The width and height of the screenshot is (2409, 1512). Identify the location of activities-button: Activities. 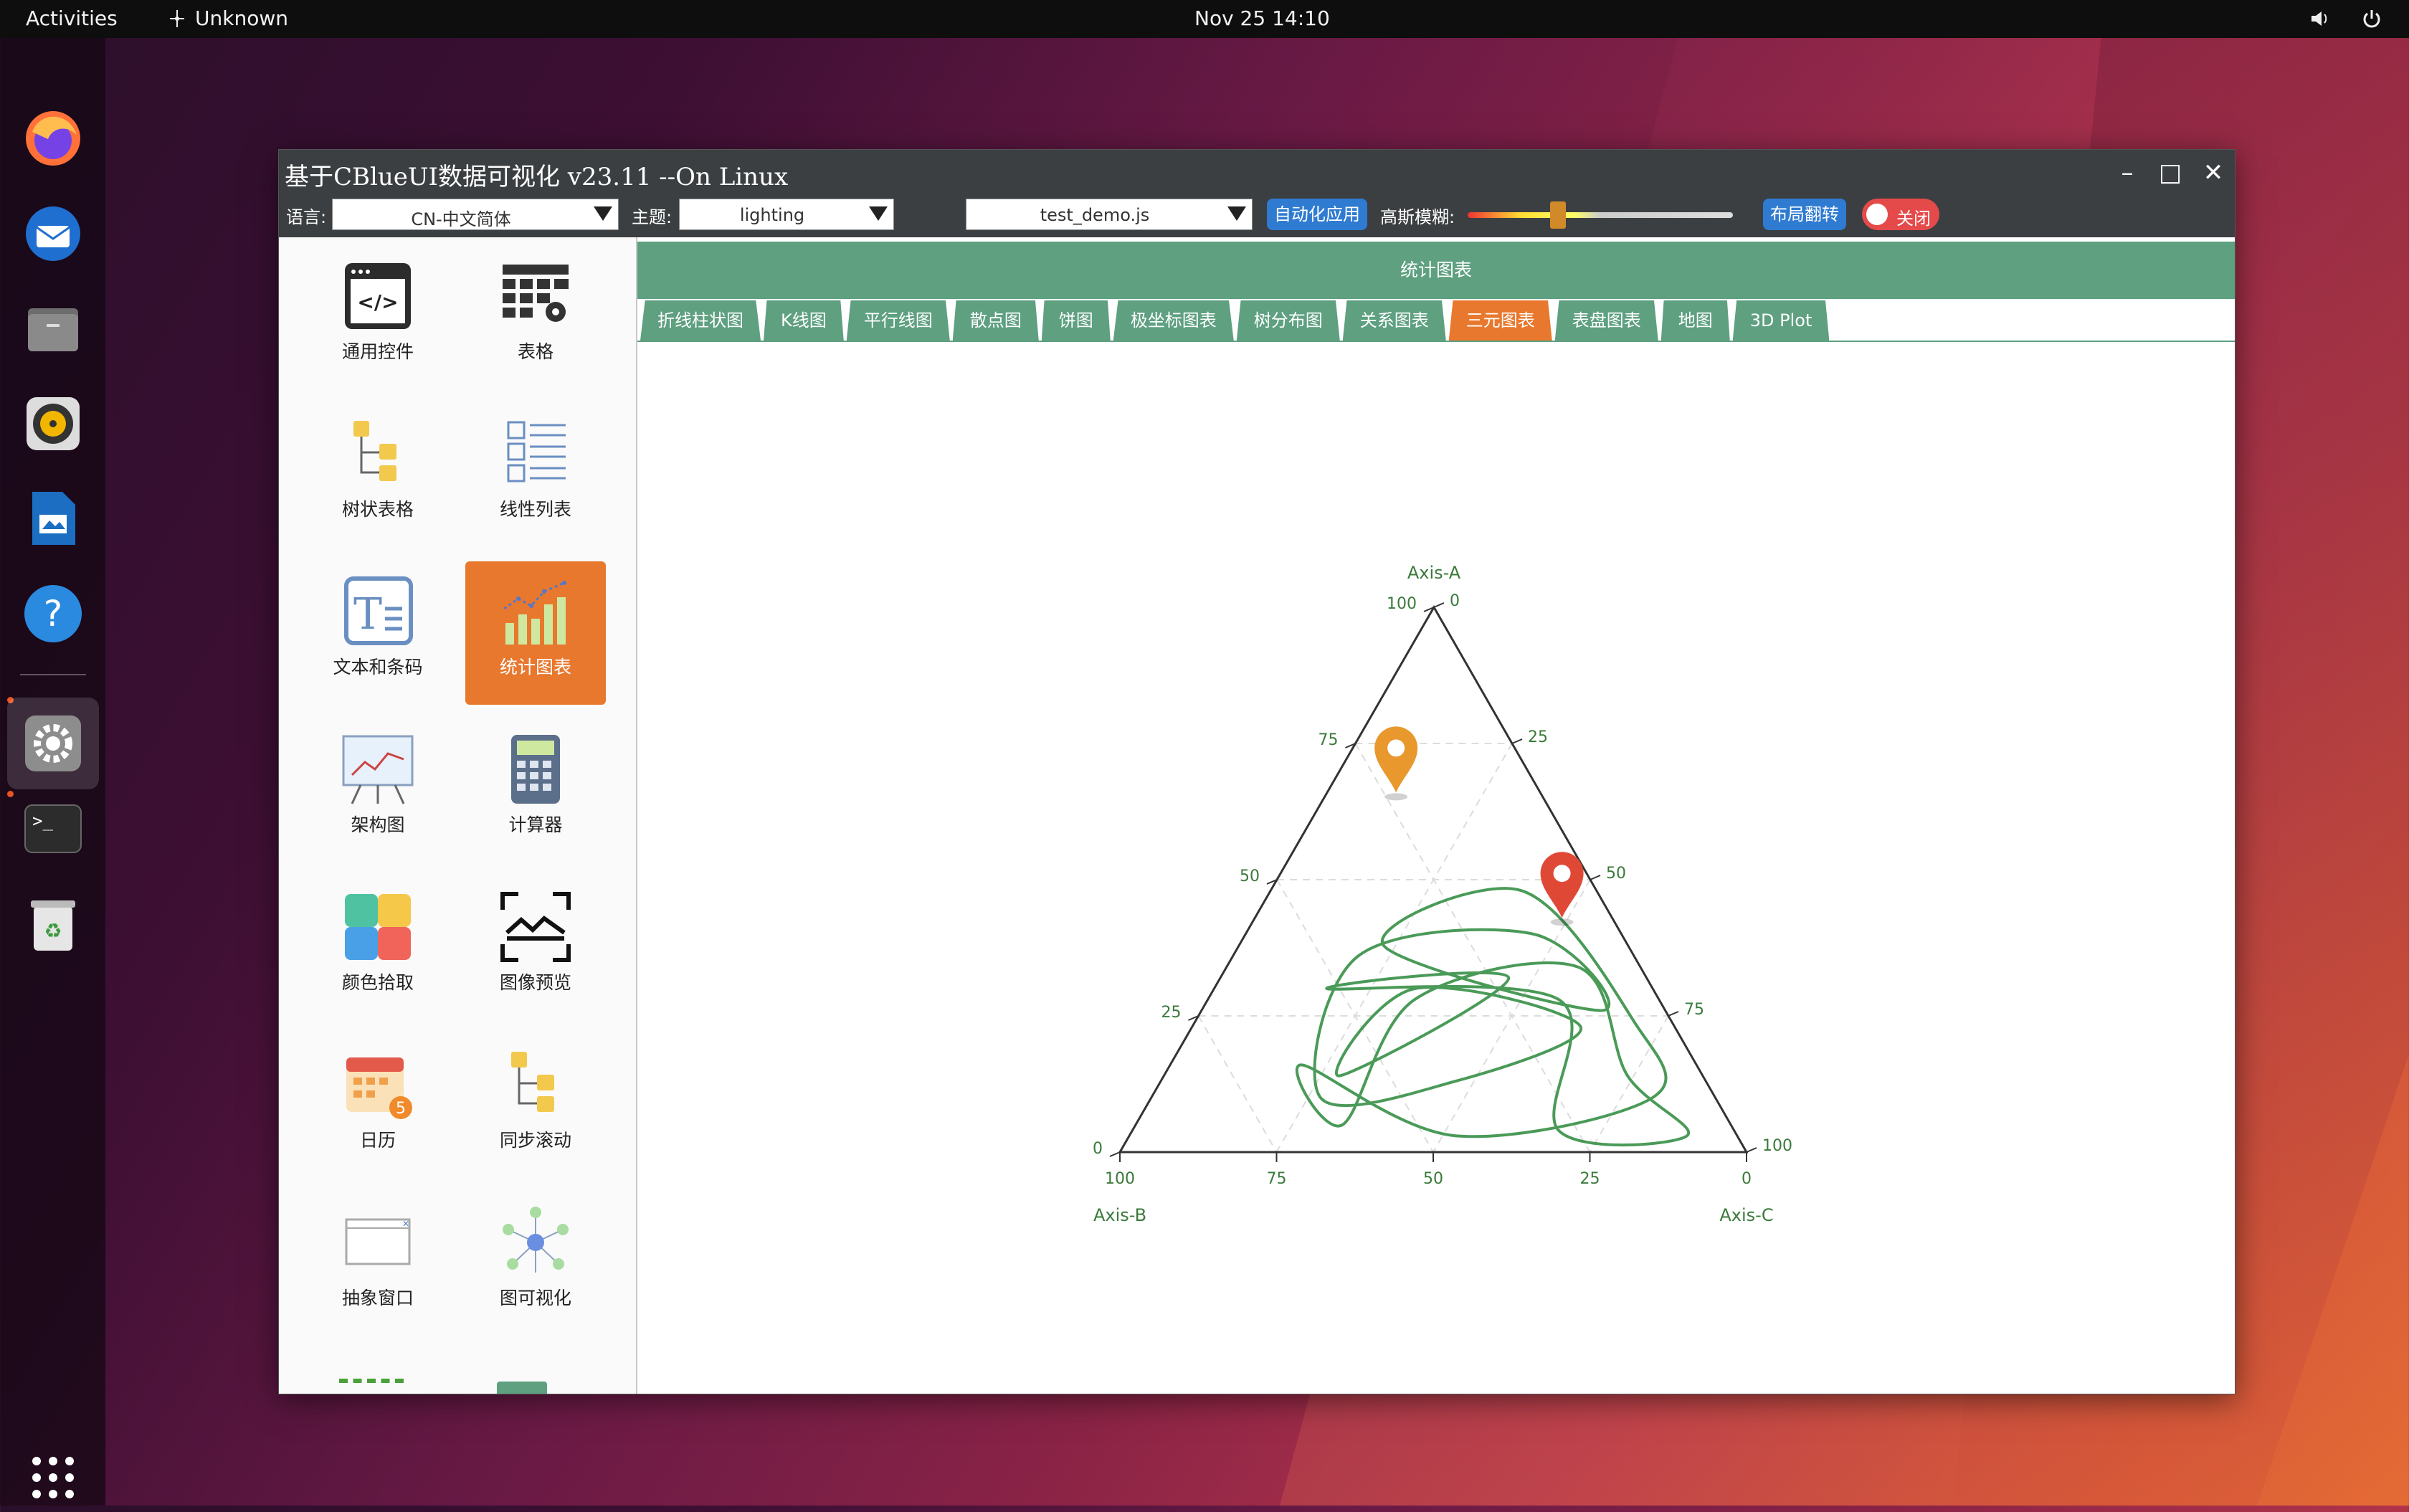
(72, 18).